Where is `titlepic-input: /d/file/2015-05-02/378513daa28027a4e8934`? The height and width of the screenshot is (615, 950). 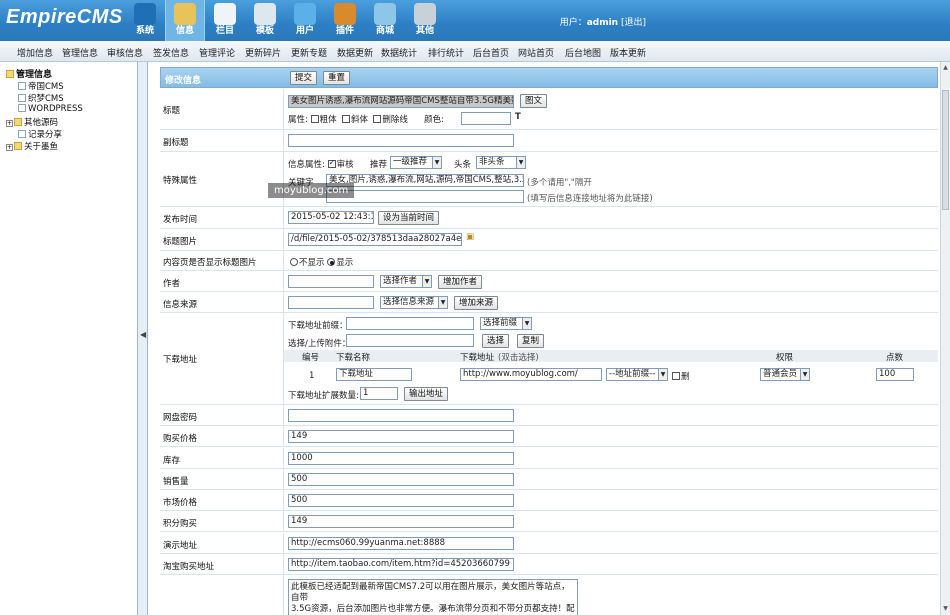 titlepic-input: /d/file/2015-05-02/378513daa28027a4e8934 is located at coordinates (375, 239).